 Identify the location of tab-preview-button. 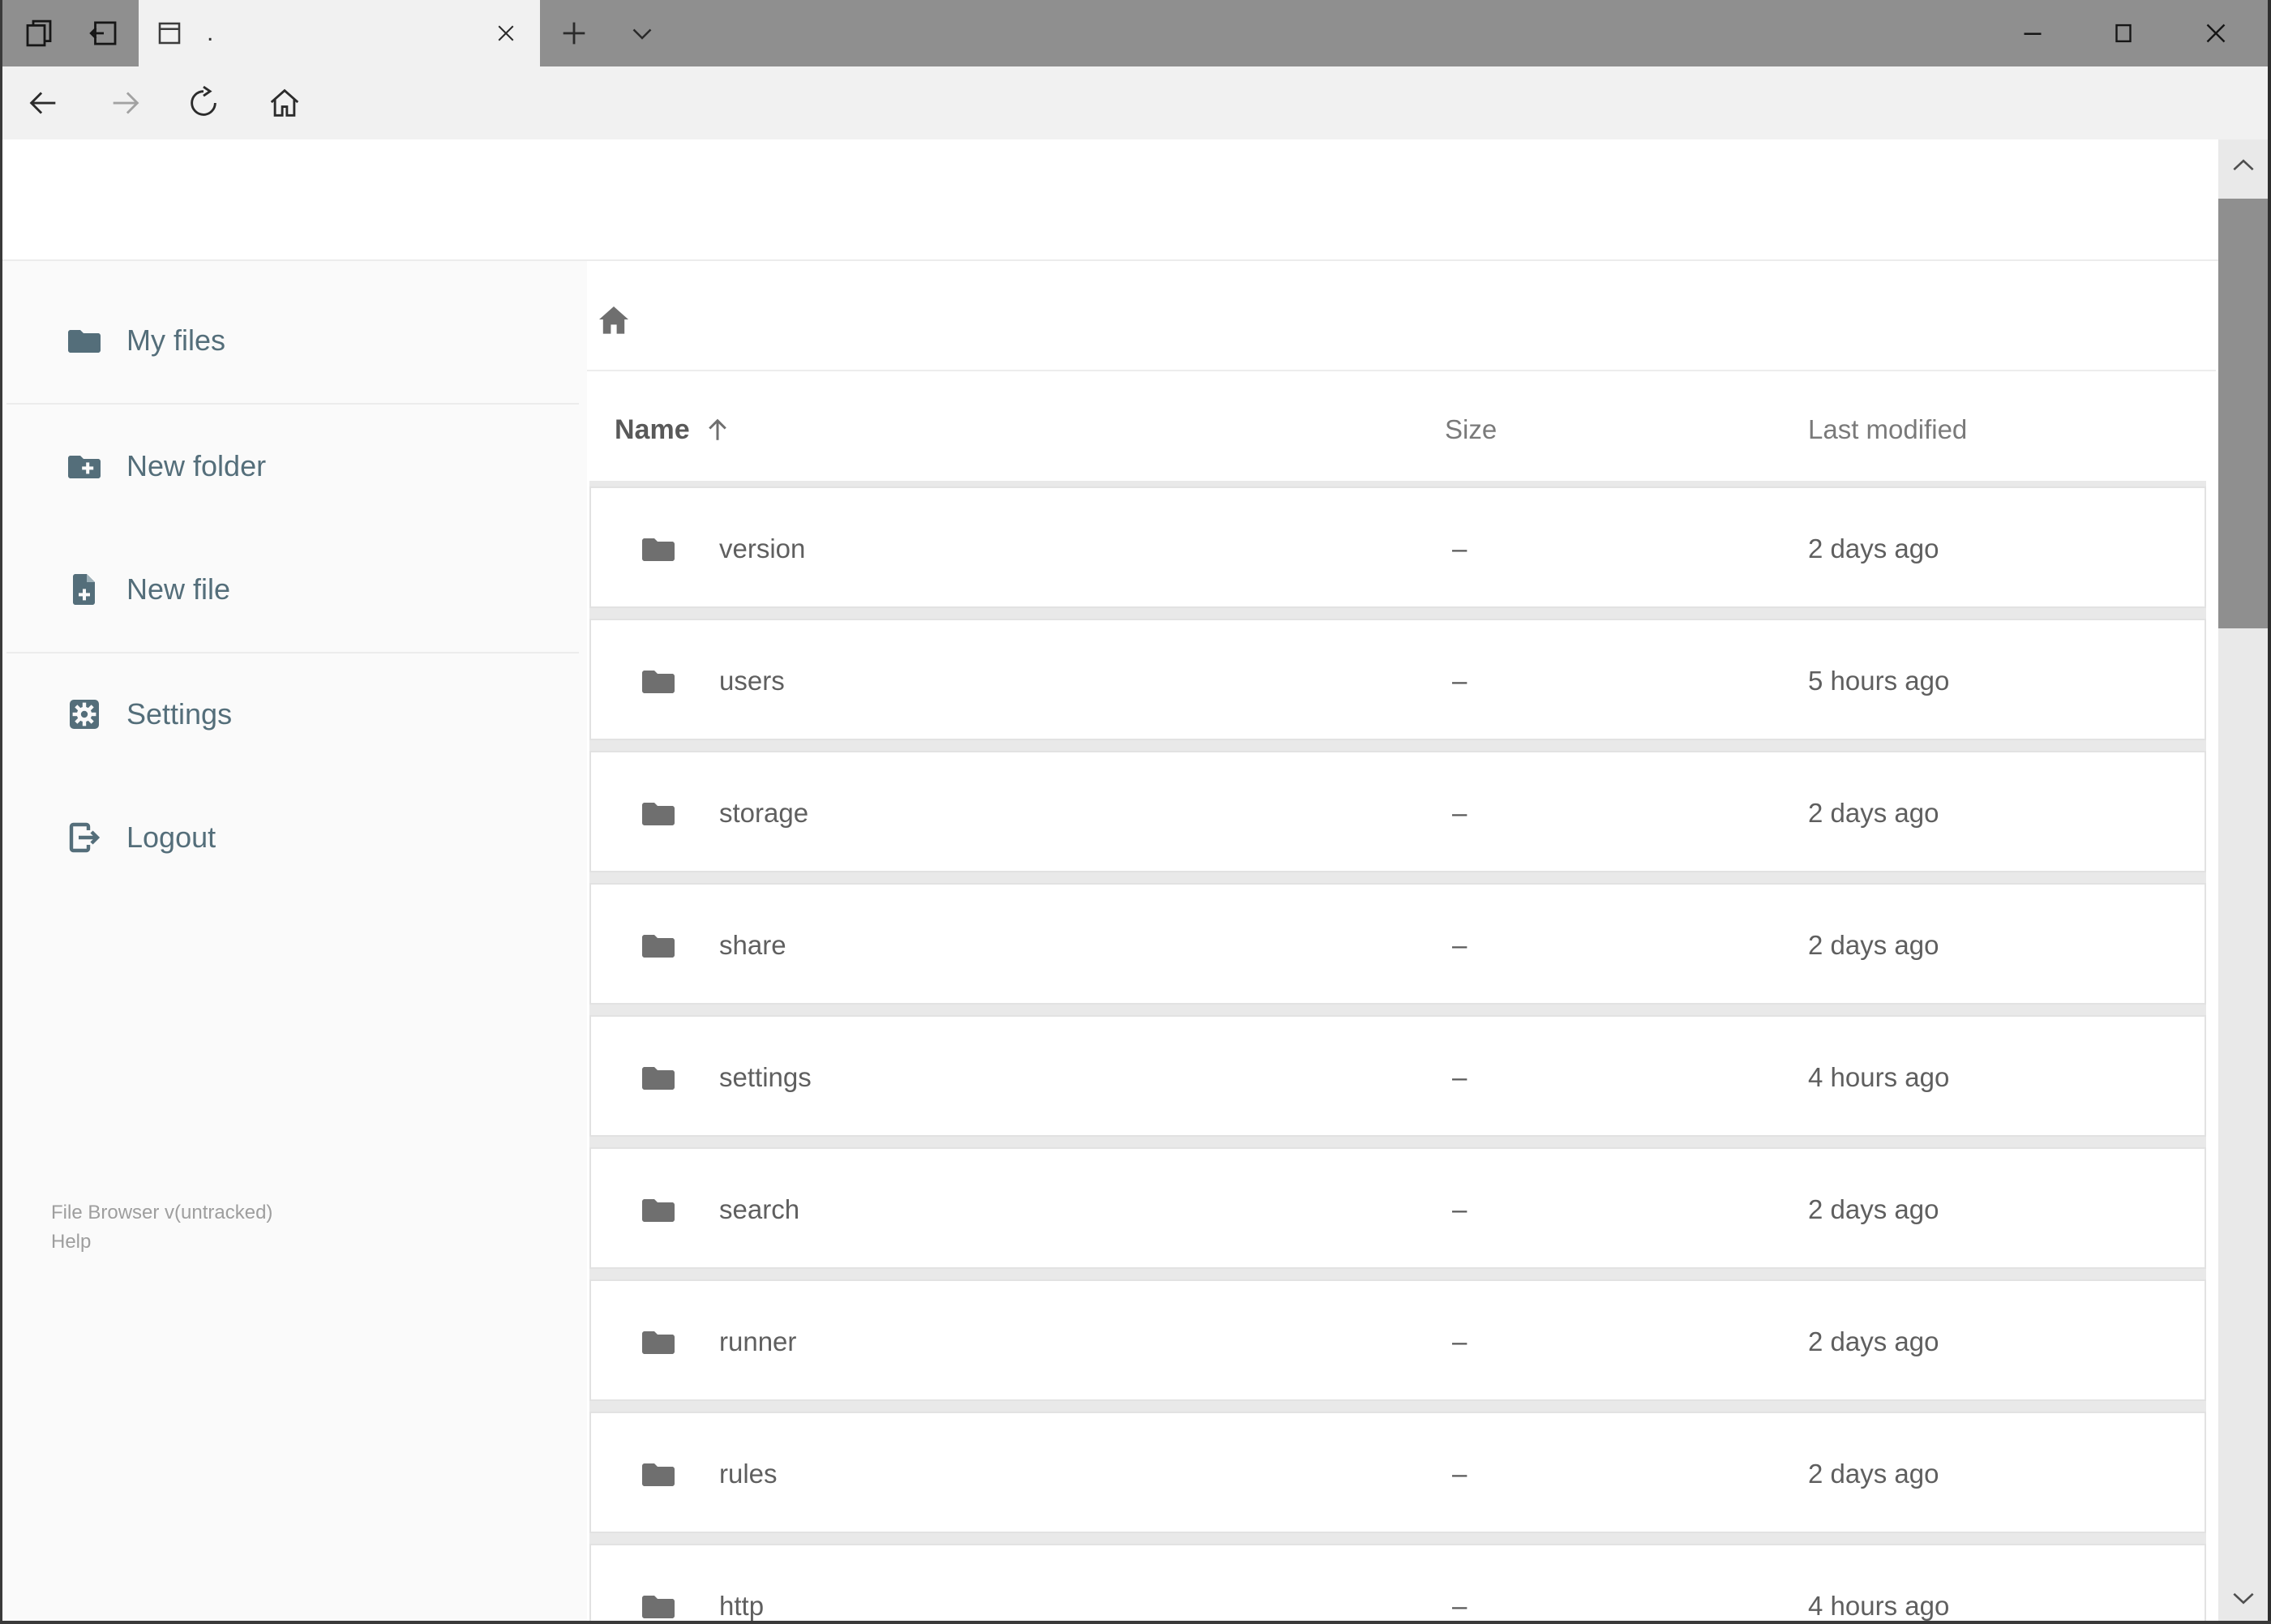
(103, 33).